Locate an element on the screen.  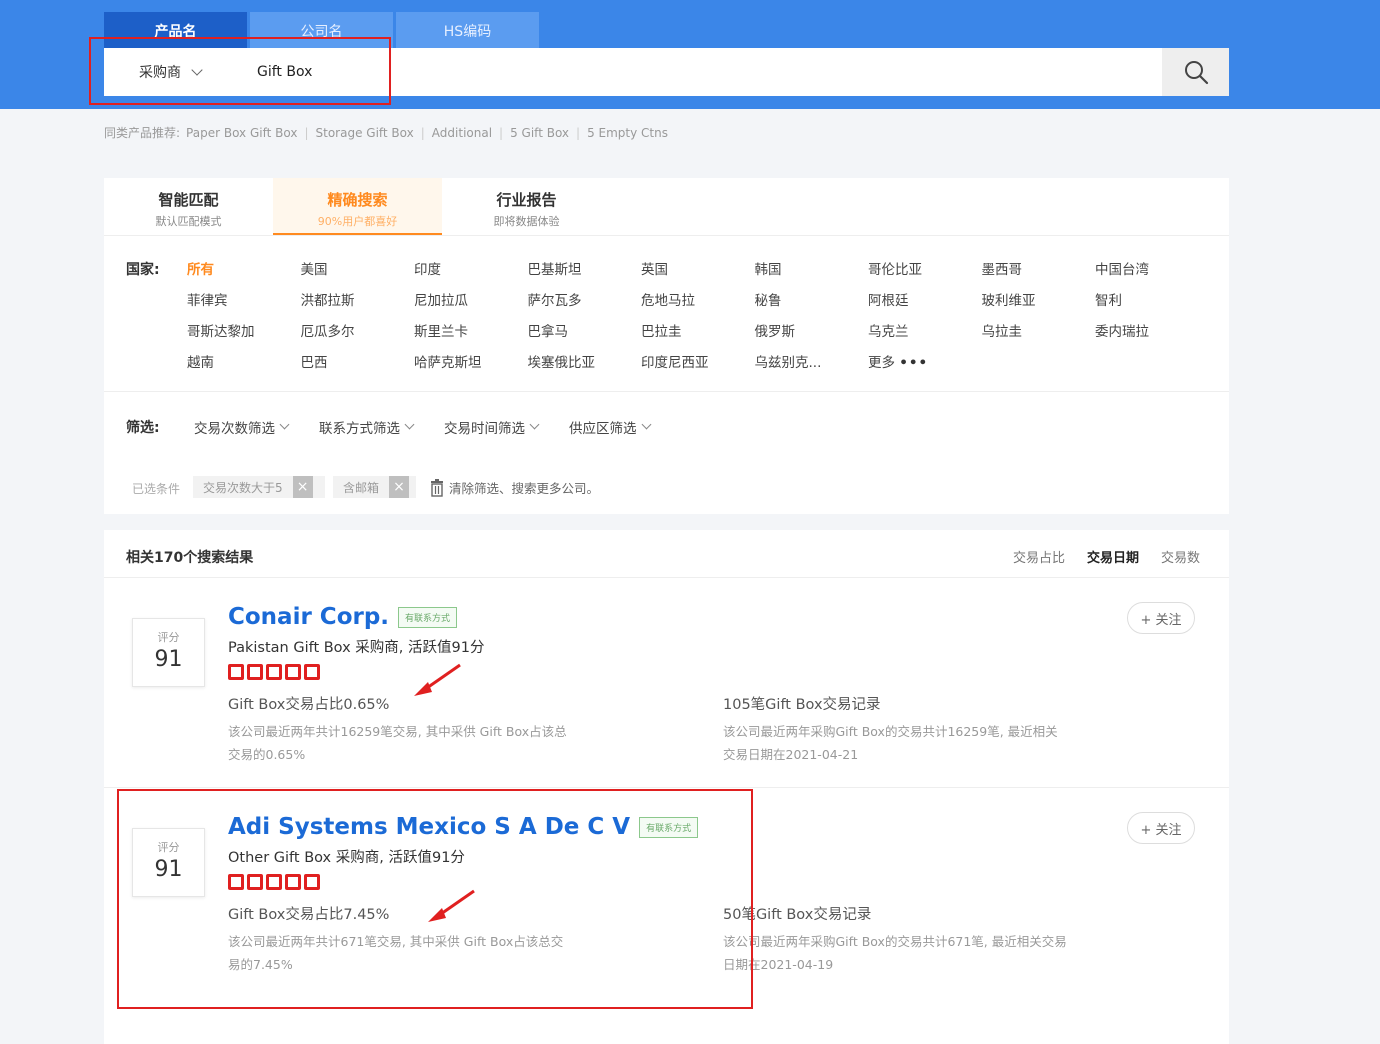
sort-options: 交易占比 交易日期 交易数 is located at coordinates (1106, 556).